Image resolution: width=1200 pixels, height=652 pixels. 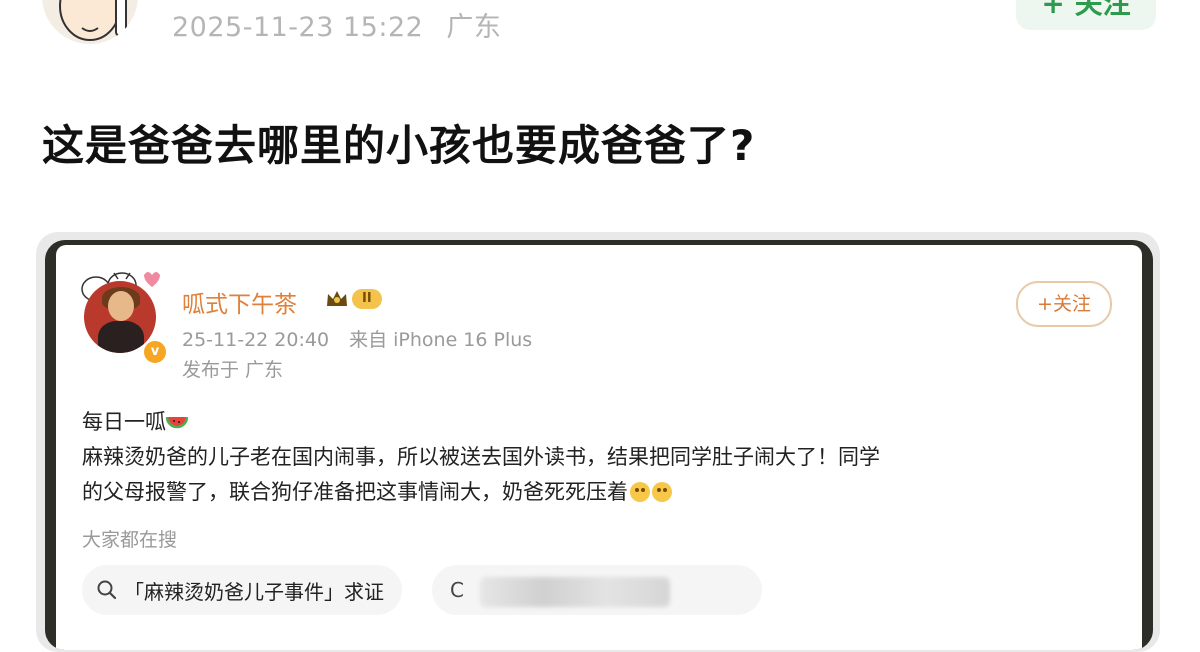 I want to click on trending-search-chip: 「麻辣烫奶爸儿子事件」求证, so click(x=242, y=590).